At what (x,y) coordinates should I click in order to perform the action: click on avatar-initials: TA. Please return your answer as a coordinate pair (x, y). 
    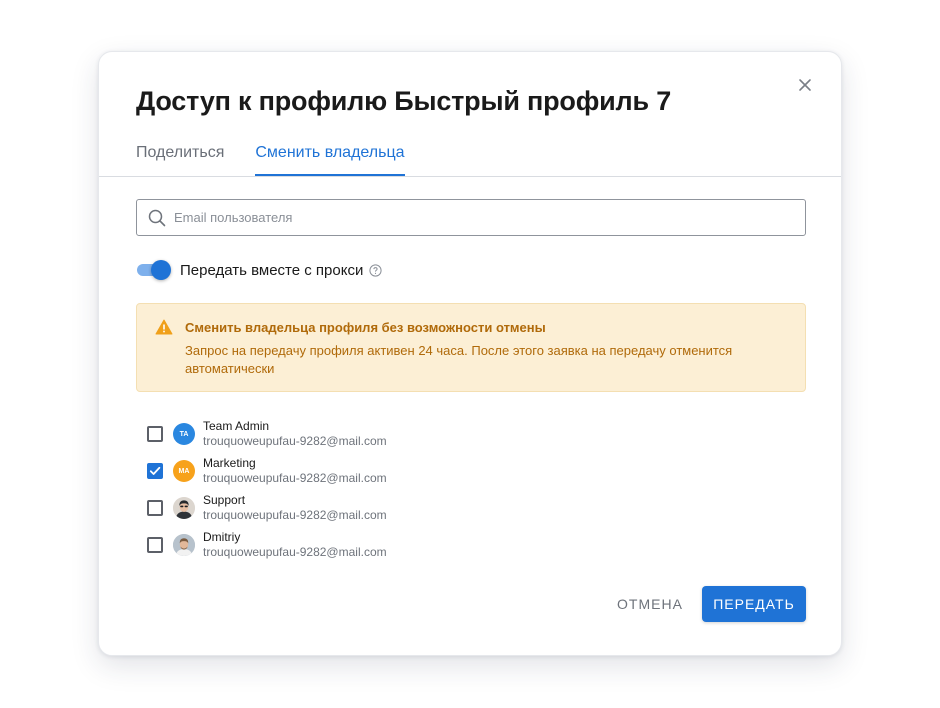
    Looking at the image, I should click on (184, 434).